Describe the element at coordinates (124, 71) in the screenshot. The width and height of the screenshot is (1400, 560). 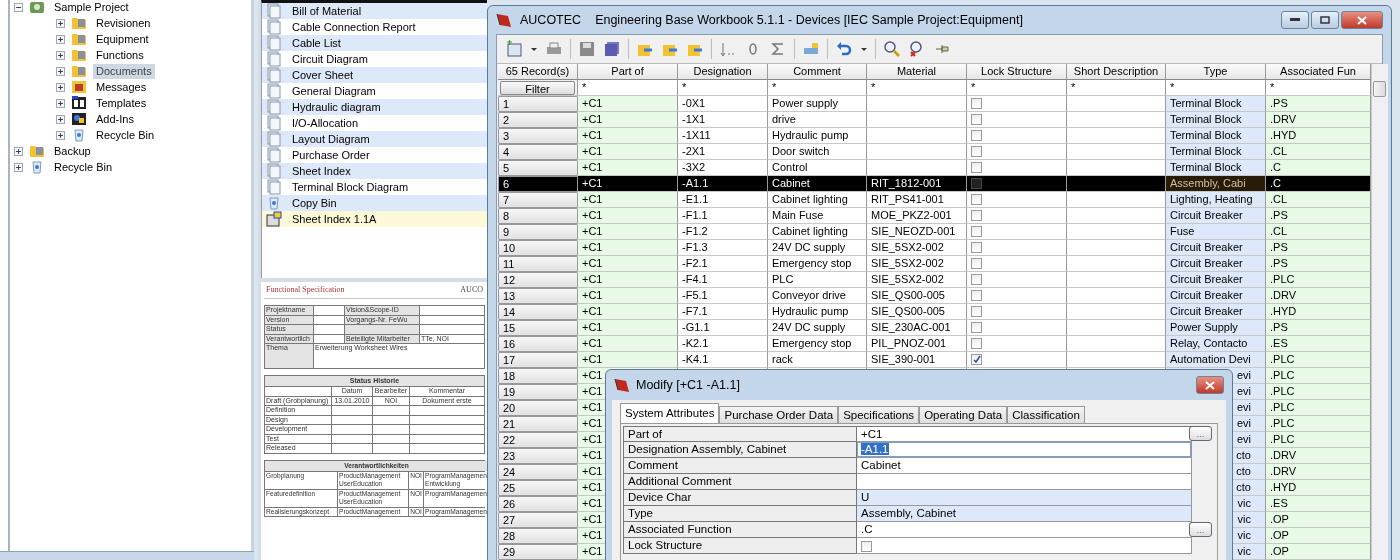
I see `tree-item: Documents` at that location.